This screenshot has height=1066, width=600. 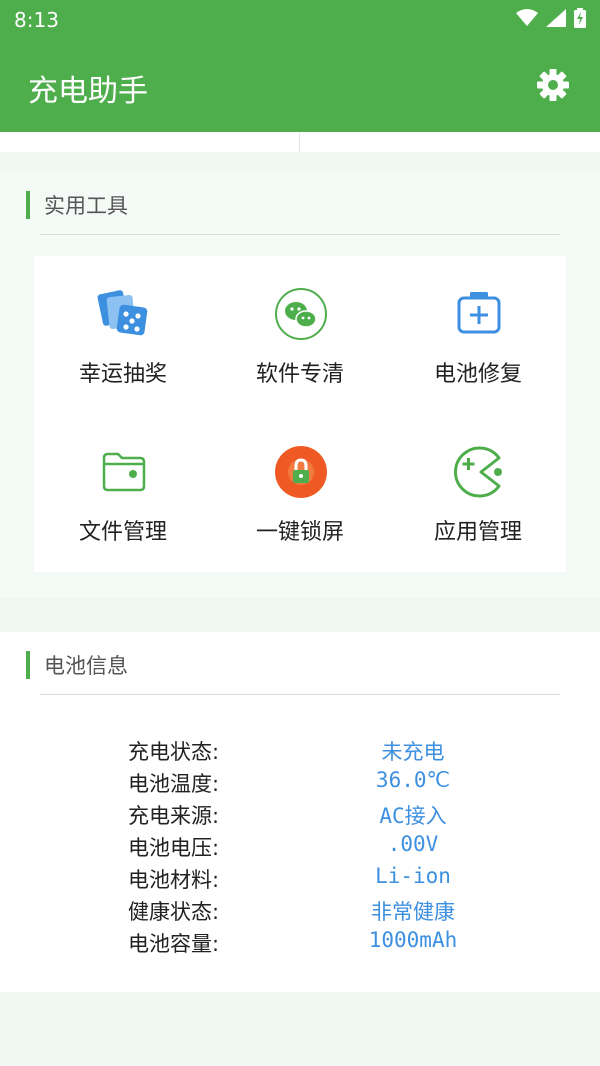 What do you see at coordinates (301, 314) in the screenshot?
I see `wechat-icon` at bounding box center [301, 314].